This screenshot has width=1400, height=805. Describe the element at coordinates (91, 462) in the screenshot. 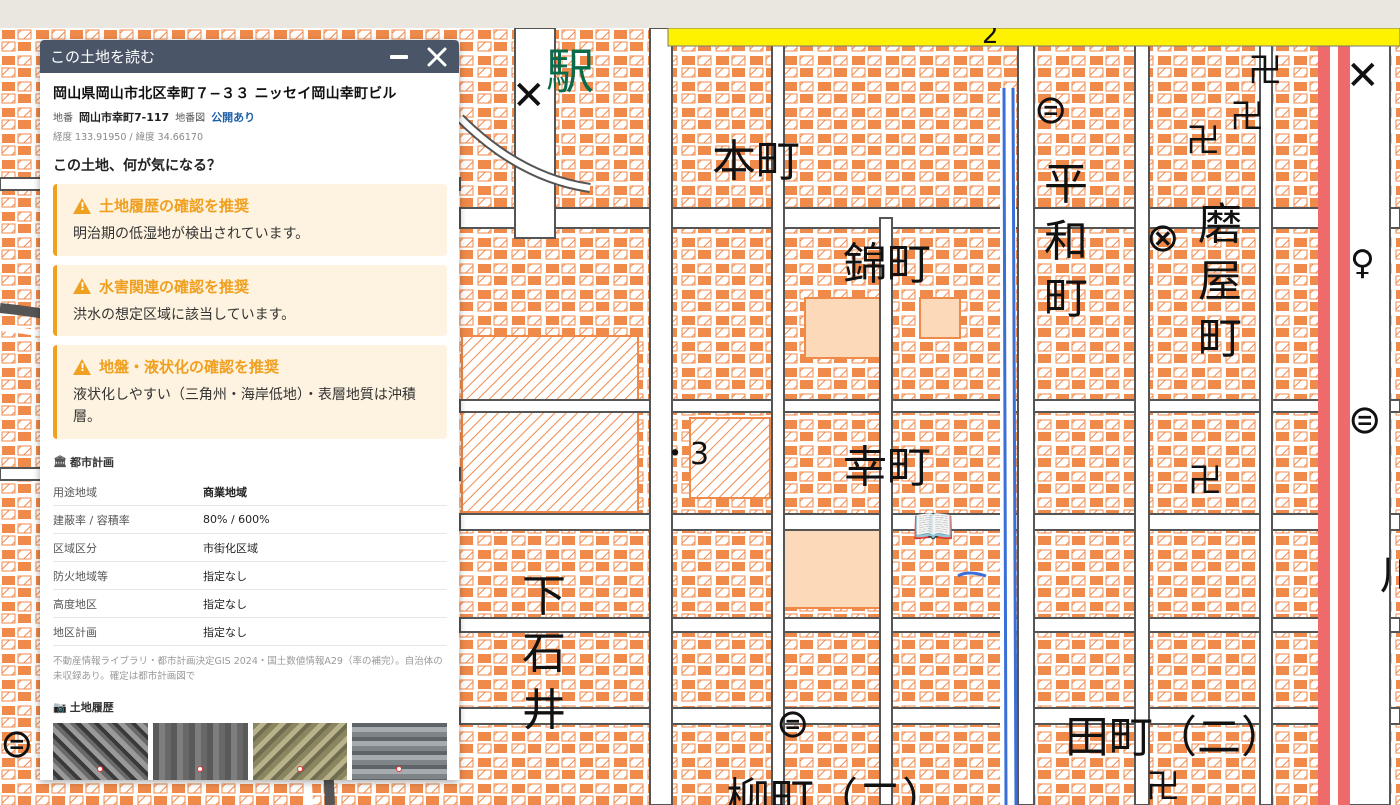

I see `city-plan-title: 都市計画` at that location.